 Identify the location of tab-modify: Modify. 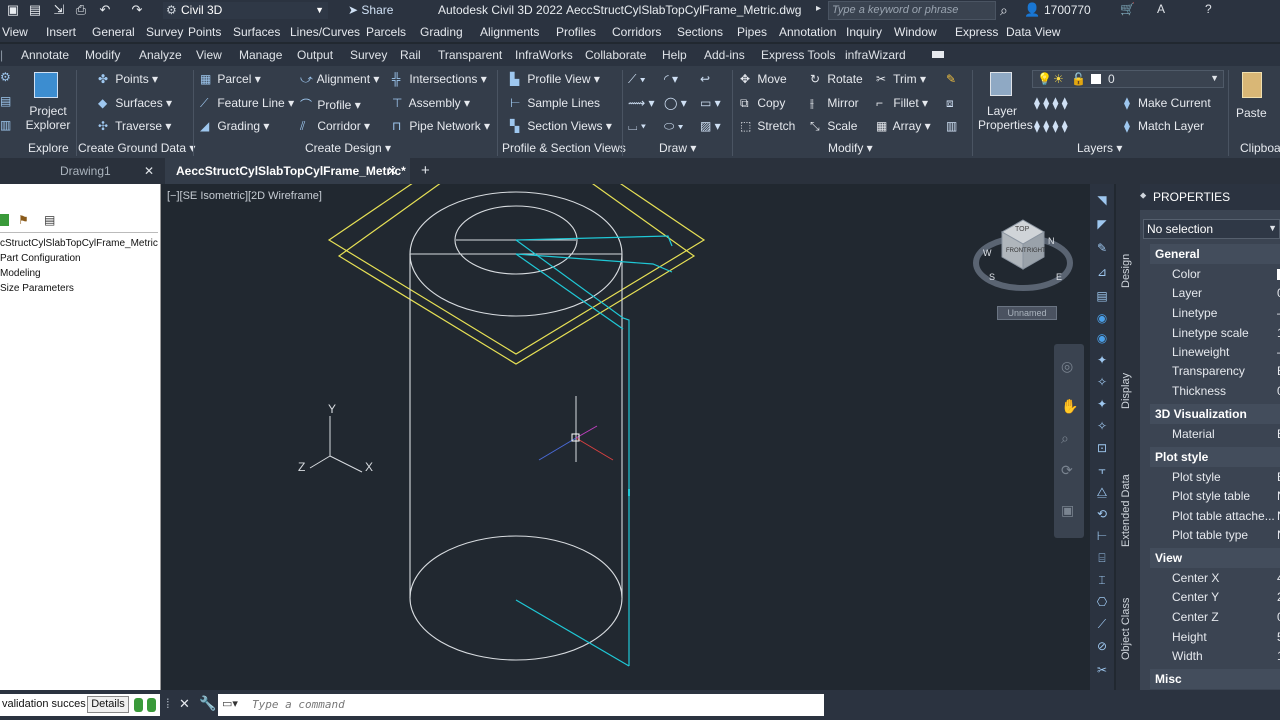
(102, 55).